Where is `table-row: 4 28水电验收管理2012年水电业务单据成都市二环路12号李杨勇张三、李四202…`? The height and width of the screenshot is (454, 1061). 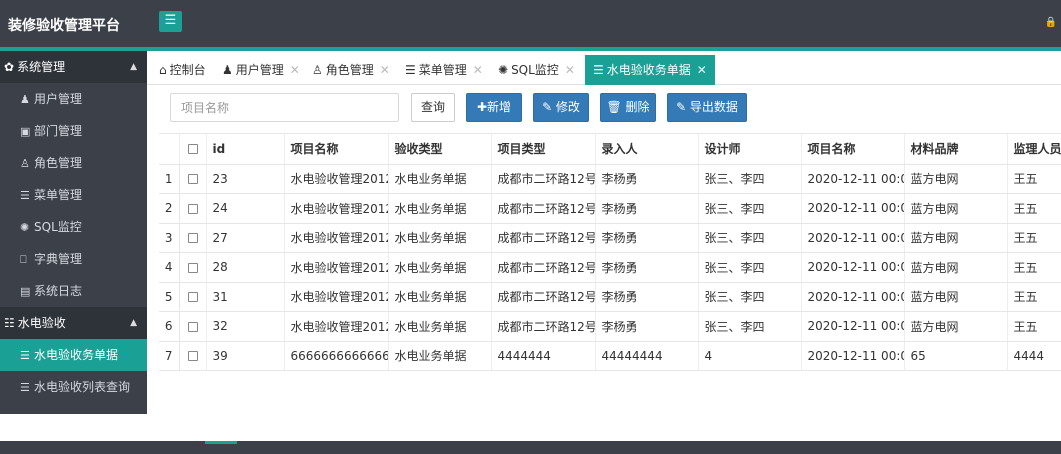
table-row: 4 28水电验收管理2012年水电业务单据成都市二环路12号李杨勇张三、李四202… is located at coordinates (610, 267).